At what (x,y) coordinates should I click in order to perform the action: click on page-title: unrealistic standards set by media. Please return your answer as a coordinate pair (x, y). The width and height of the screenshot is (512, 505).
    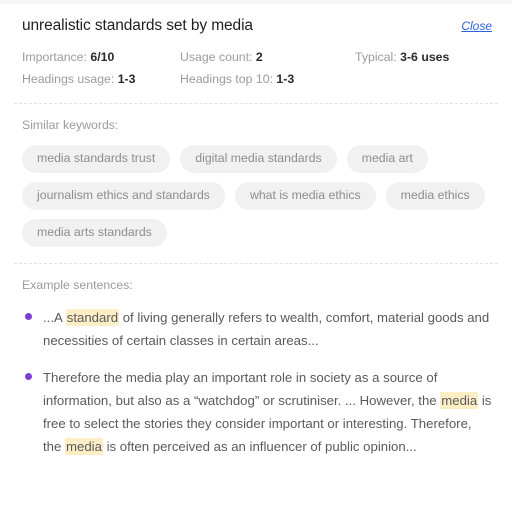
    Looking at the image, I should click on (137, 25).